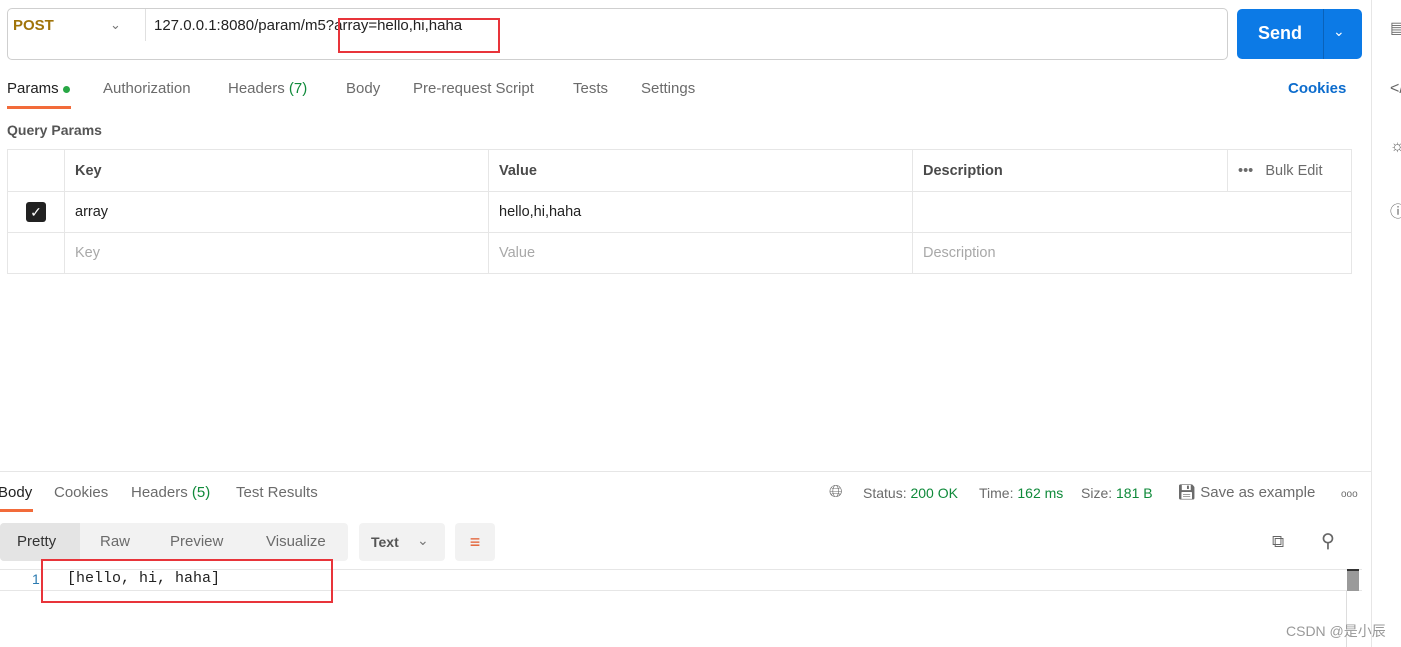 The height and width of the screenshot is (647, 1401). Describe the element at coordinates (590, 88) in the screenshot. I see `tab-tests: Tests` at that location.